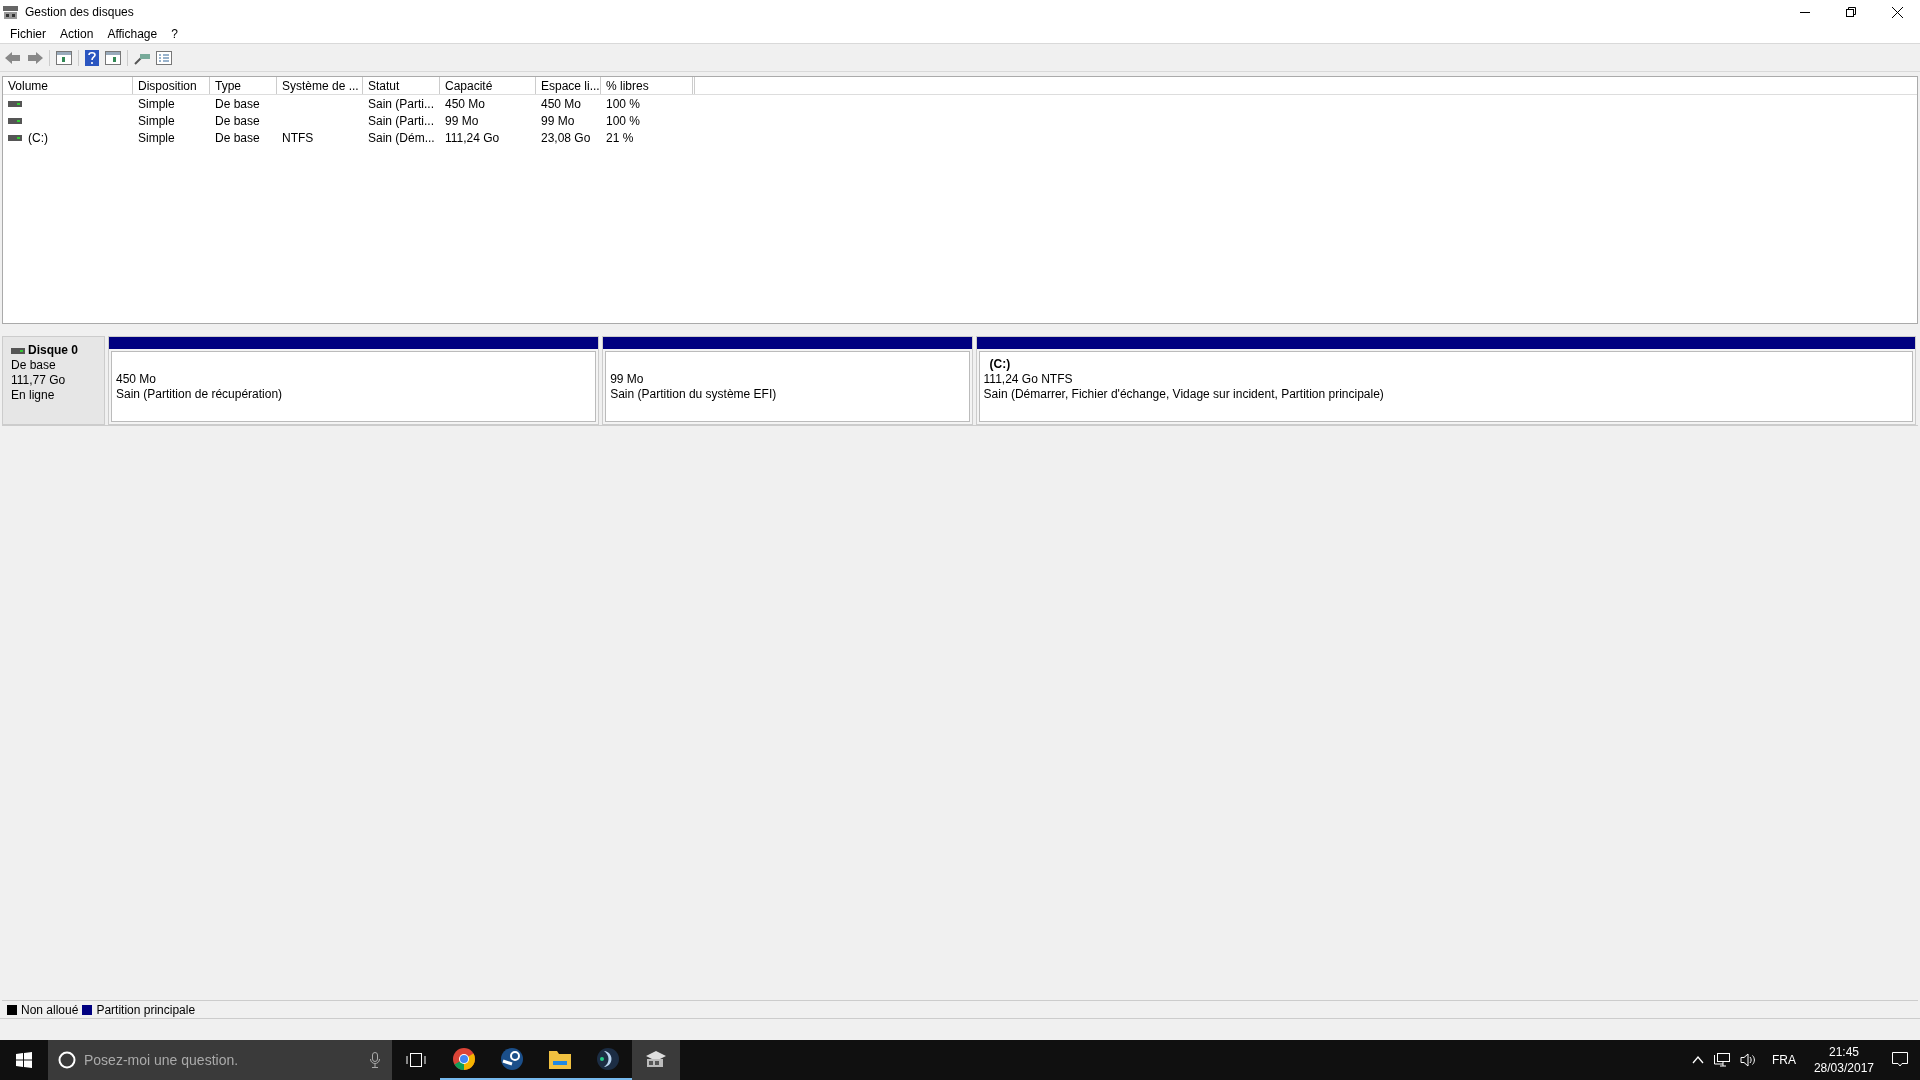 This screenshot has height=1080, width=1920. I want to click on microphone-icon, so click(375, 1060).